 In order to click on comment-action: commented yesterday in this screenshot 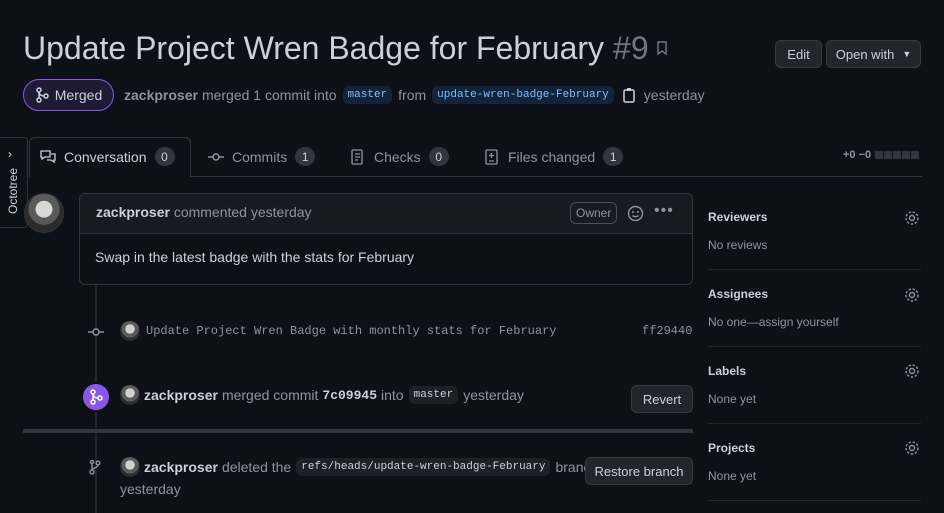, I will do `click(242, 212)`.